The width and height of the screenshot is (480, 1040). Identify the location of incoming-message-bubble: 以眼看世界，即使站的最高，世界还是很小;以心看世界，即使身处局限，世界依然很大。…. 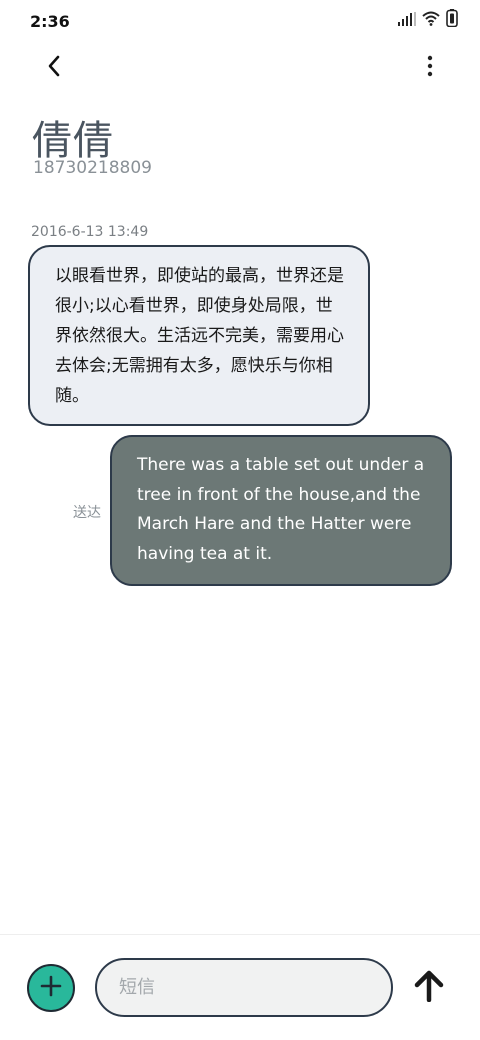
(199, 335).